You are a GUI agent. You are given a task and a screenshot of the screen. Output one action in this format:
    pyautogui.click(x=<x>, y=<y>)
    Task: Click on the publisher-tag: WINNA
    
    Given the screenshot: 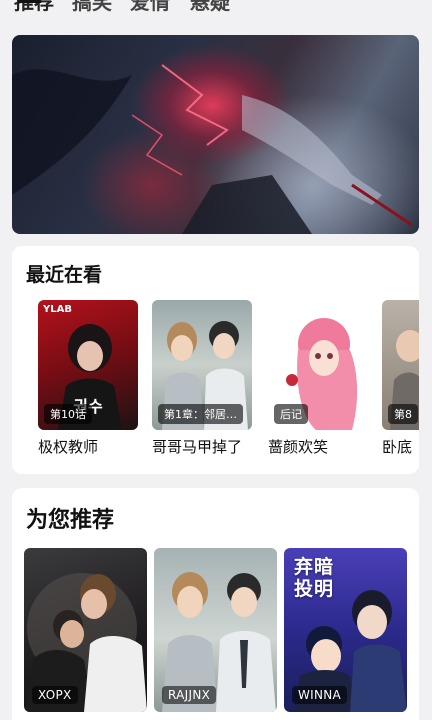 What is the action you would take?
    pyautogui.click(x=320, y=695)
    